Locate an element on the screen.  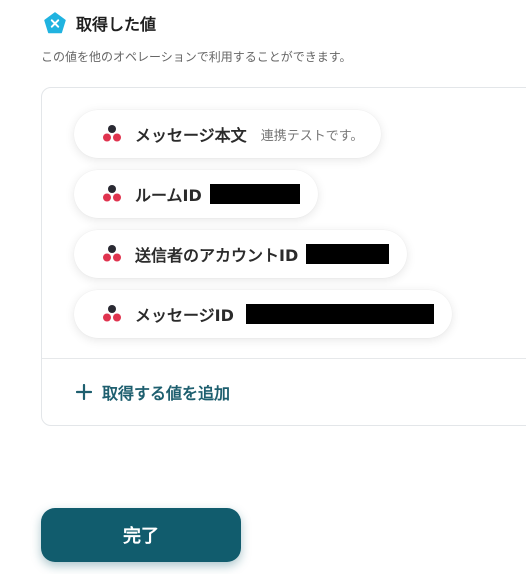
pentagon-x-icon is located at coordinates (55, 23).